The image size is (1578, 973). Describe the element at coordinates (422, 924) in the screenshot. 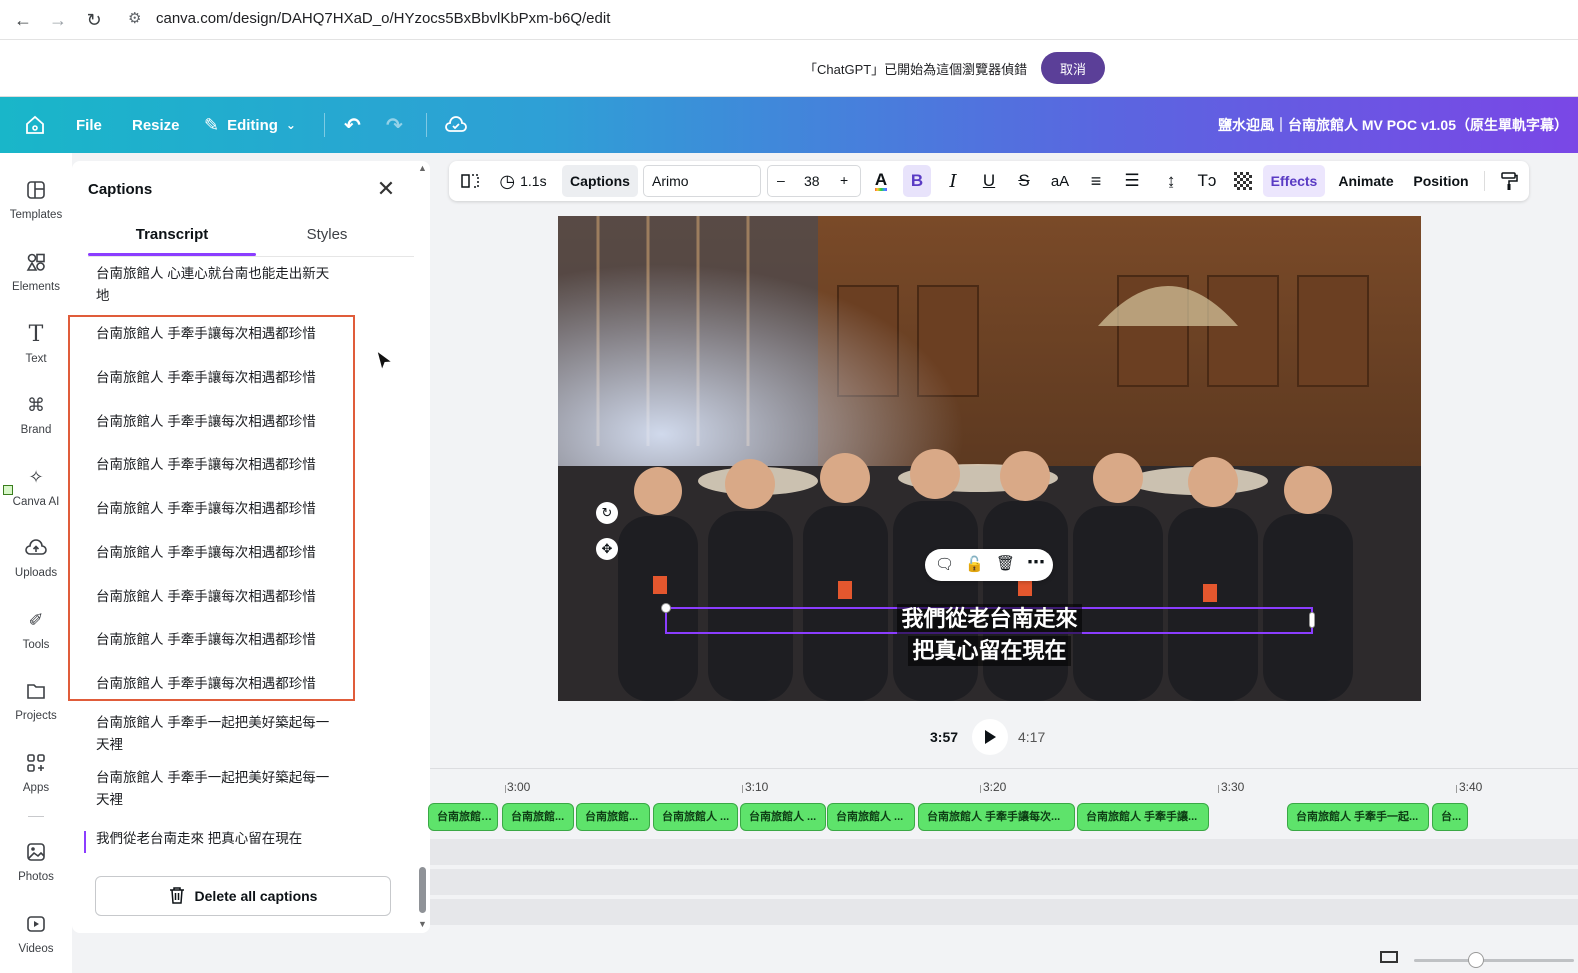

I see `scroll-down-arrow: ▼` at that location.